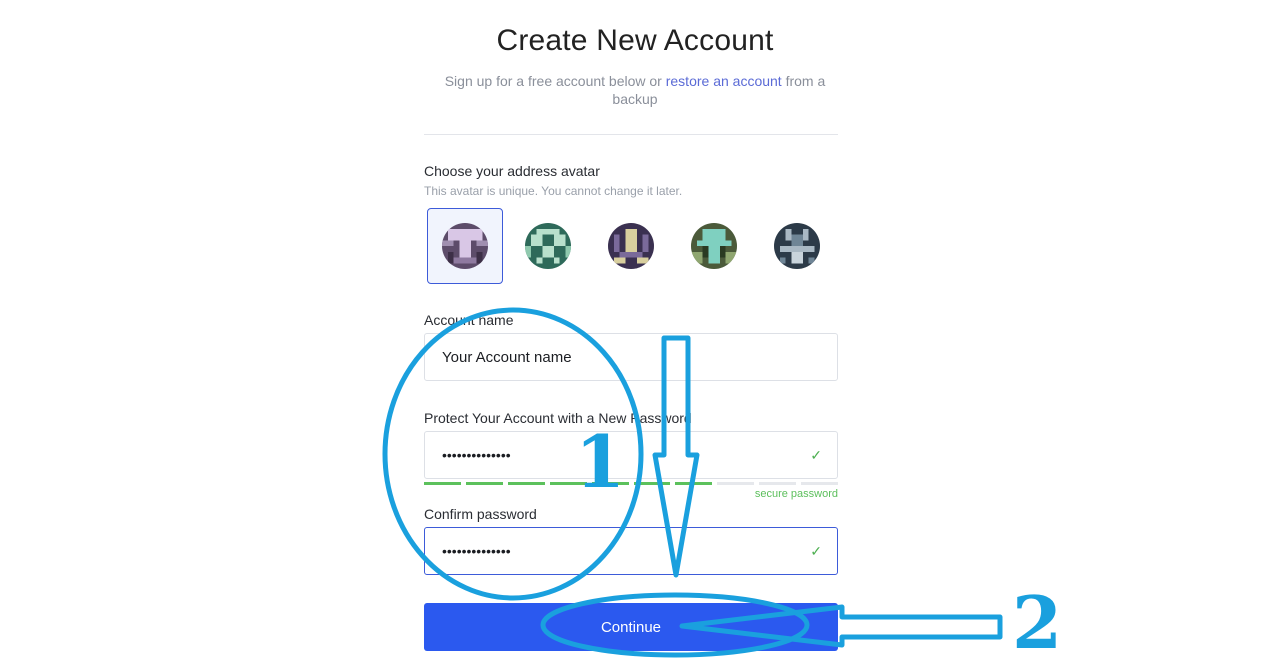  I want to click on account-name-field-wrapper, so click(631, 357).